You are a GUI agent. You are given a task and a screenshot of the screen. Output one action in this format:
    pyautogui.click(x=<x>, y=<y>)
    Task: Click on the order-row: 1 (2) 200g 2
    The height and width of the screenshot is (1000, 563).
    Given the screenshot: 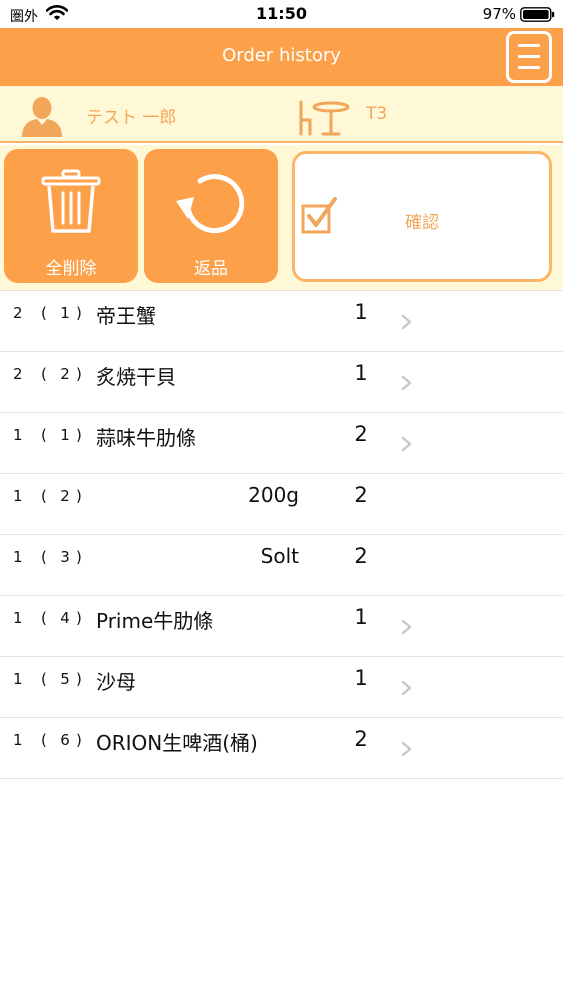 What is the action you would take?
    pyautogui.click(x=281, y=504)
    